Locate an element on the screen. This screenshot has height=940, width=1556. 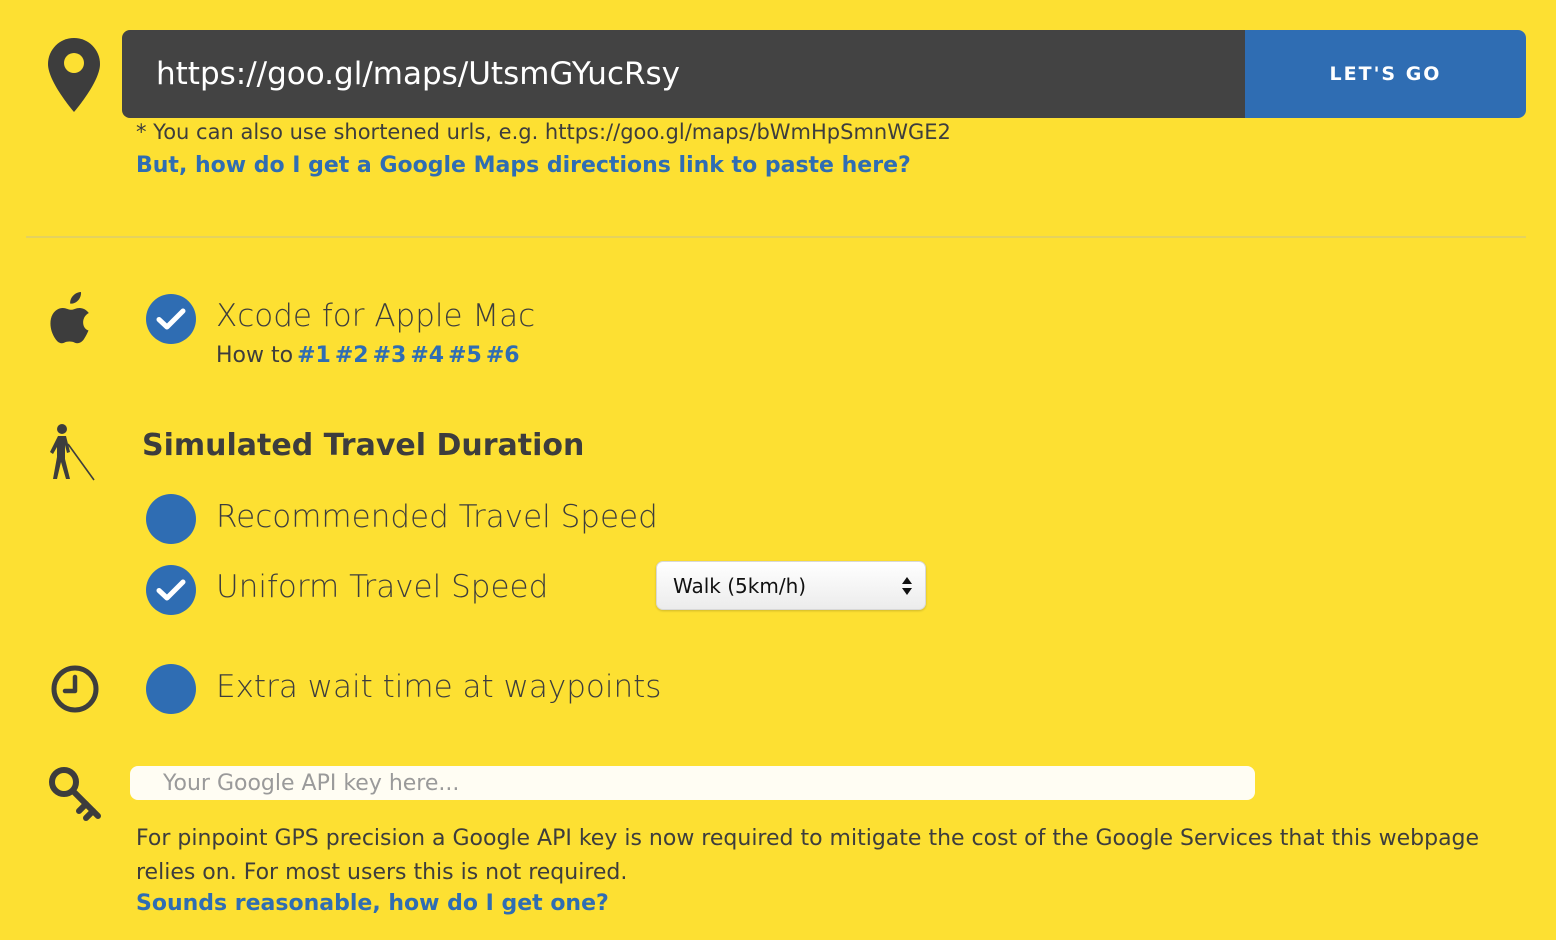
travel-duration-title: Simulated Travel Duration is located at coordinates (363, 445).